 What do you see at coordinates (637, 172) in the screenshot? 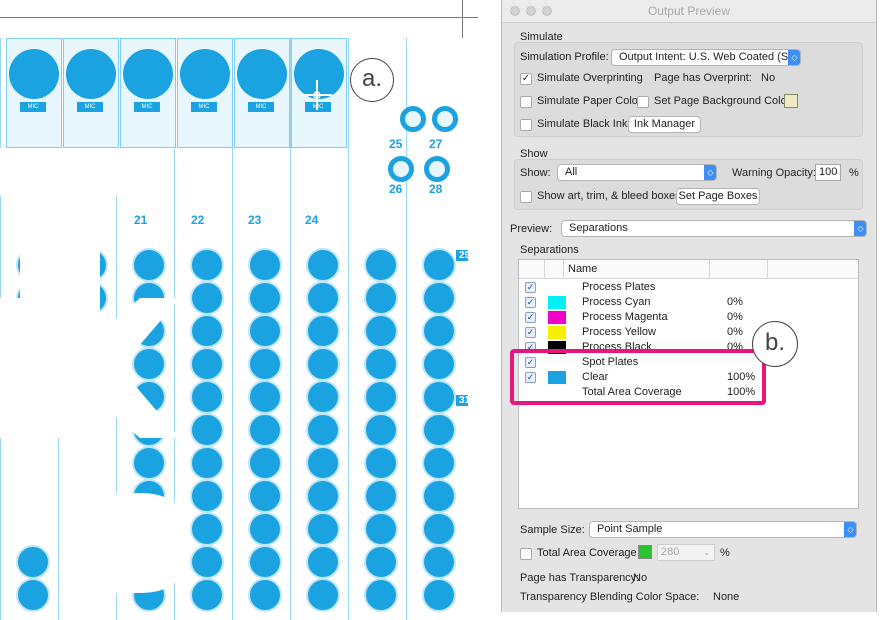
I see `show-select: All ◇` at bounding box center [637, 172].